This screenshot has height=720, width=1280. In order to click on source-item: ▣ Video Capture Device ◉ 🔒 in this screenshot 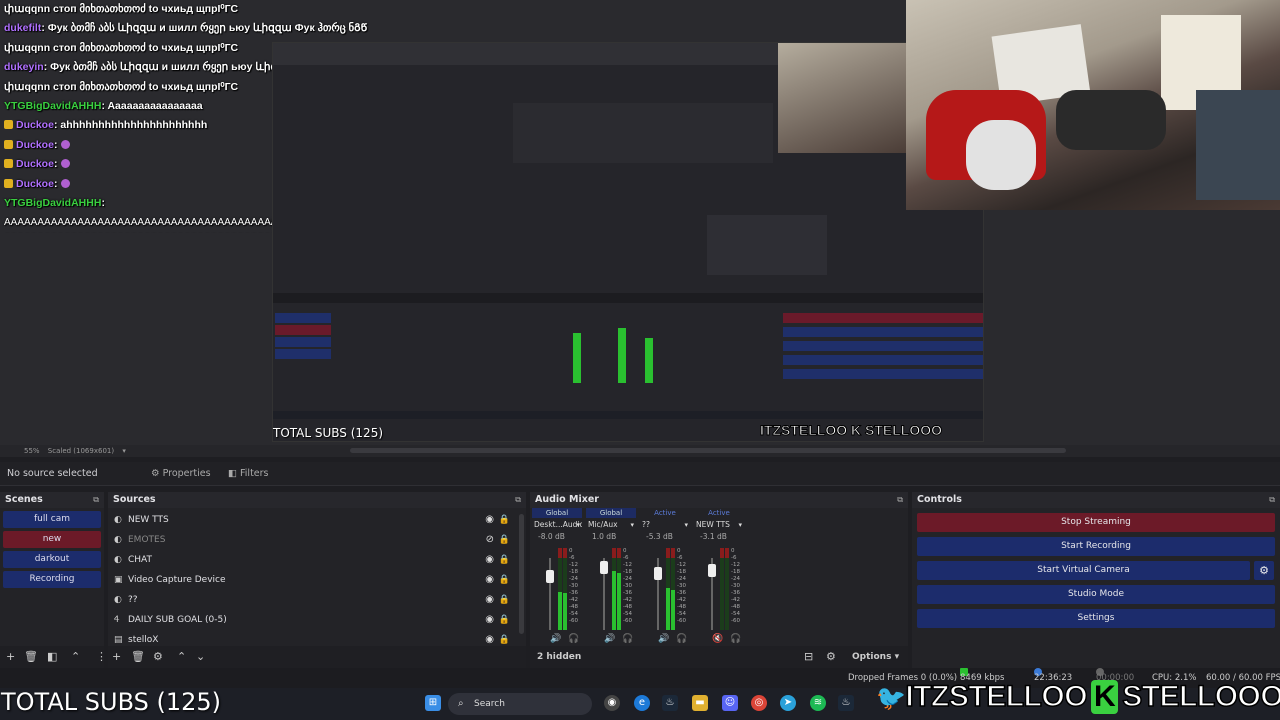, I will do `click(317, 580)`.